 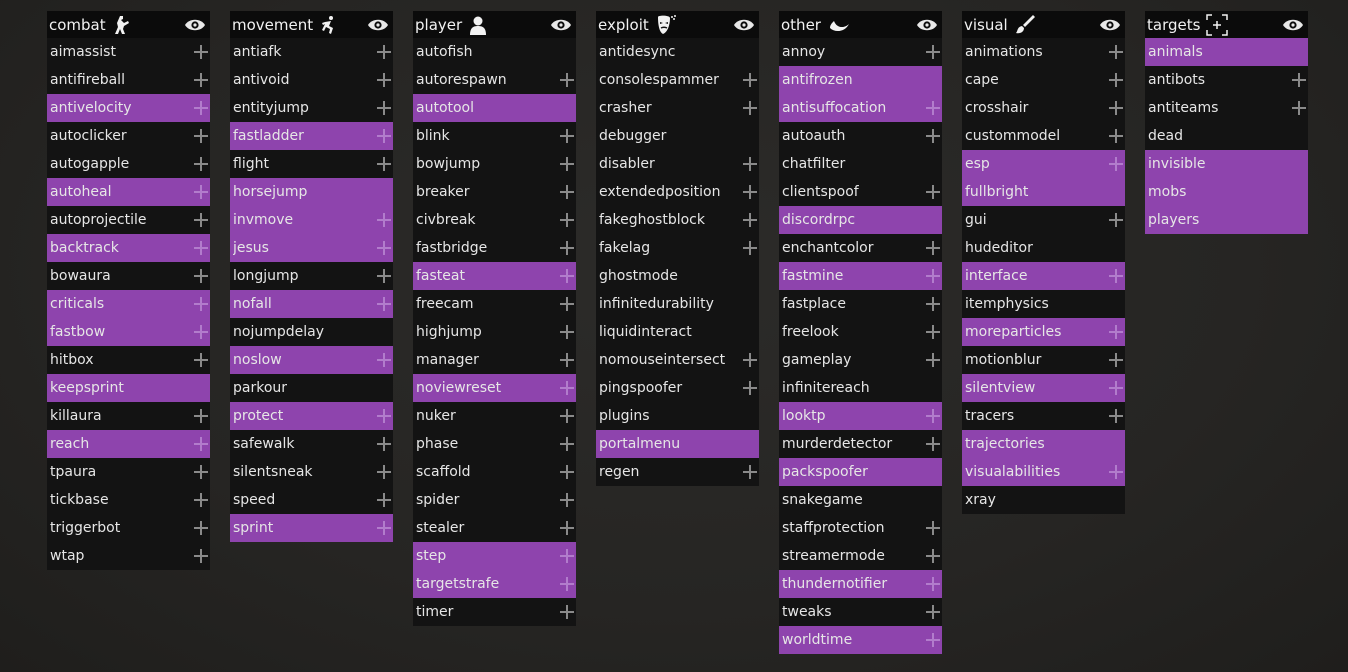 What do you see at coordinates (494, 500) in the screenshot?
I see `module-spider: spider` at bounding box center [494, 500].